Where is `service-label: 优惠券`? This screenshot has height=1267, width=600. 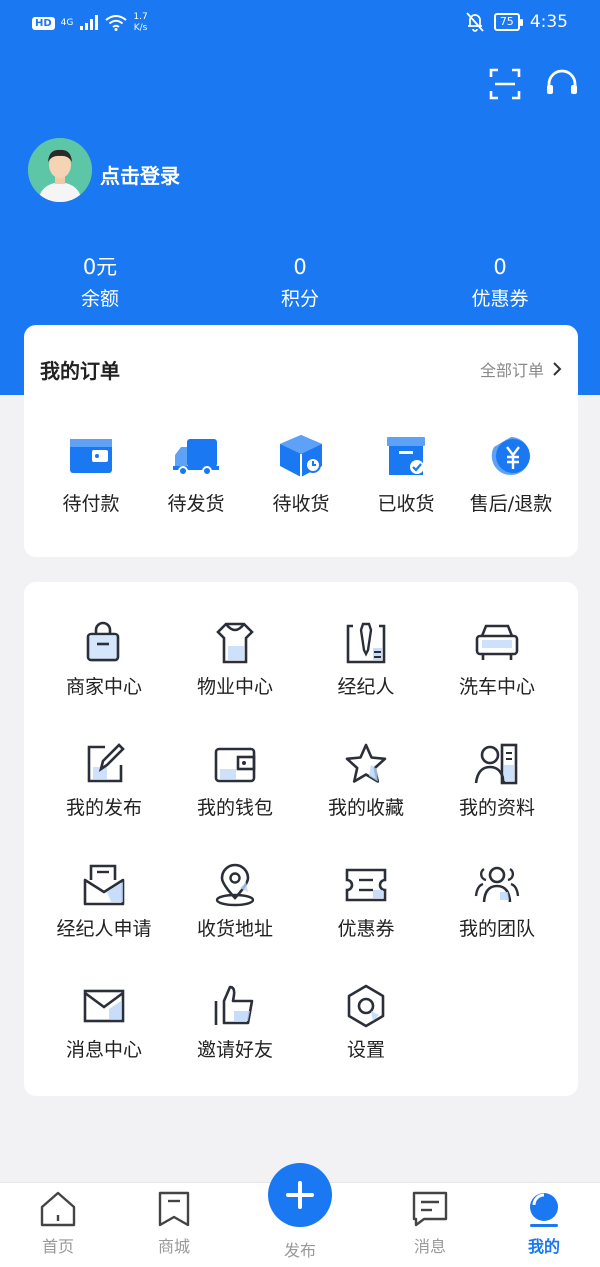
service-label: 优惠券 is located at coordinates (366, 929).